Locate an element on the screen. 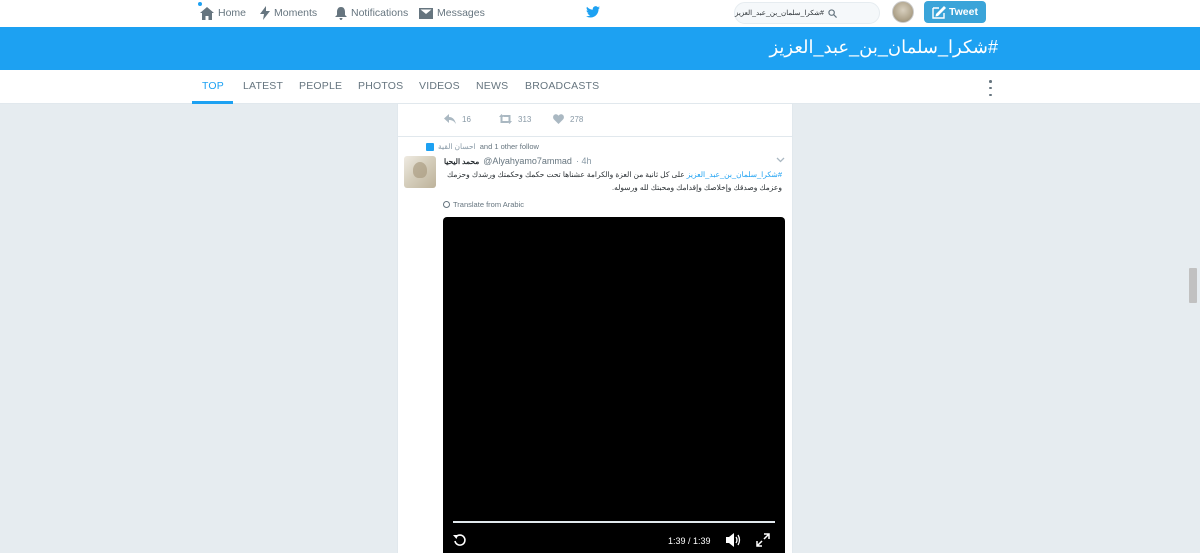  translate-label: Translate from Arabic is located at coordinates (488, 204).